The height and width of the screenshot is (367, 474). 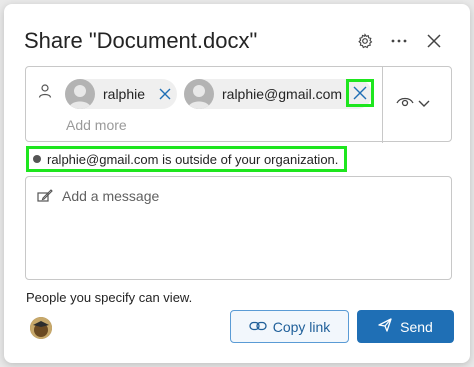 I want to click on permission-dropdown, so click(x=413, y=104).